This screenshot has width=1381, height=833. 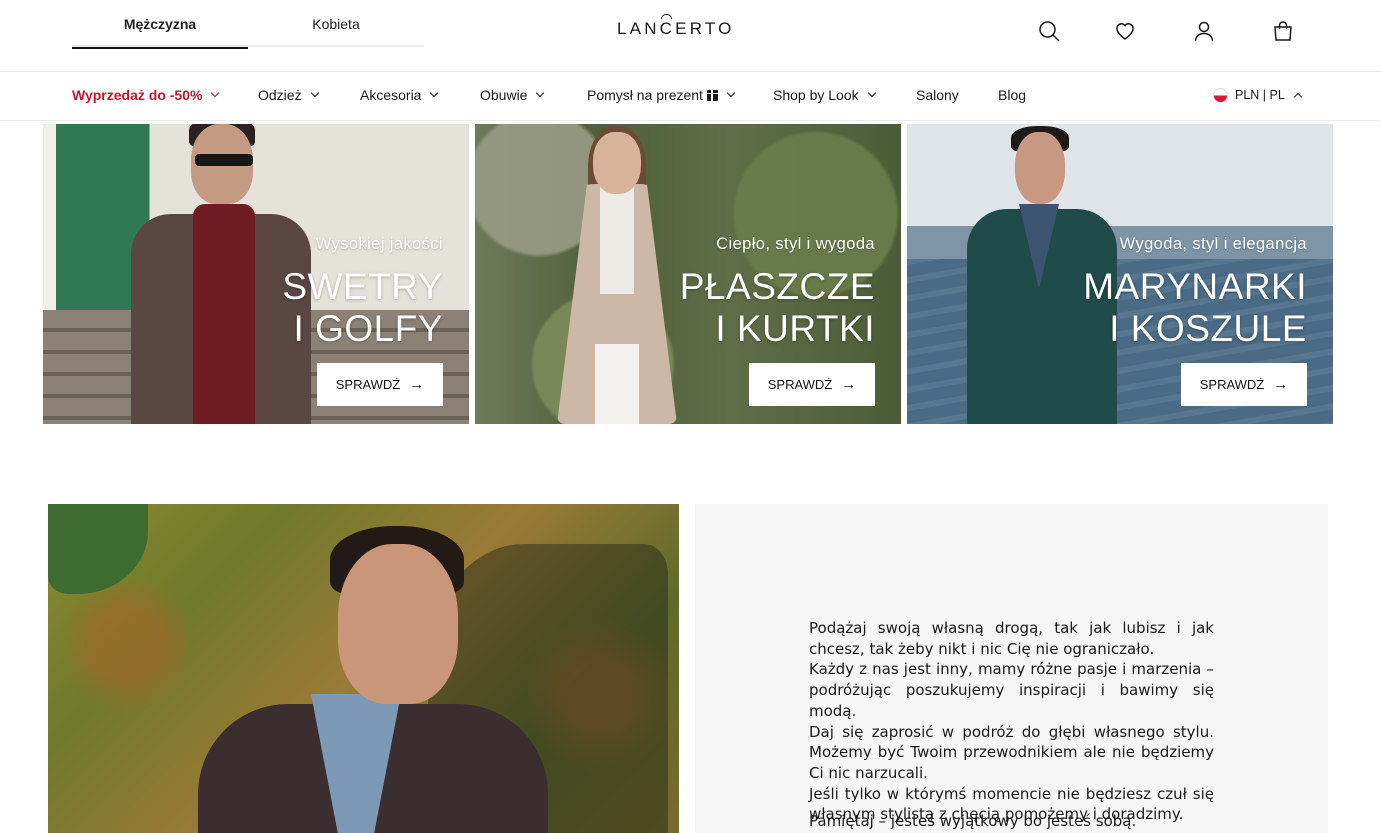 What do you see at coordinates (1213, 244) in the screenshot?
I see `banner-tagline: Wygoda, styl i elegancja` at bounding box center [1213, 244].